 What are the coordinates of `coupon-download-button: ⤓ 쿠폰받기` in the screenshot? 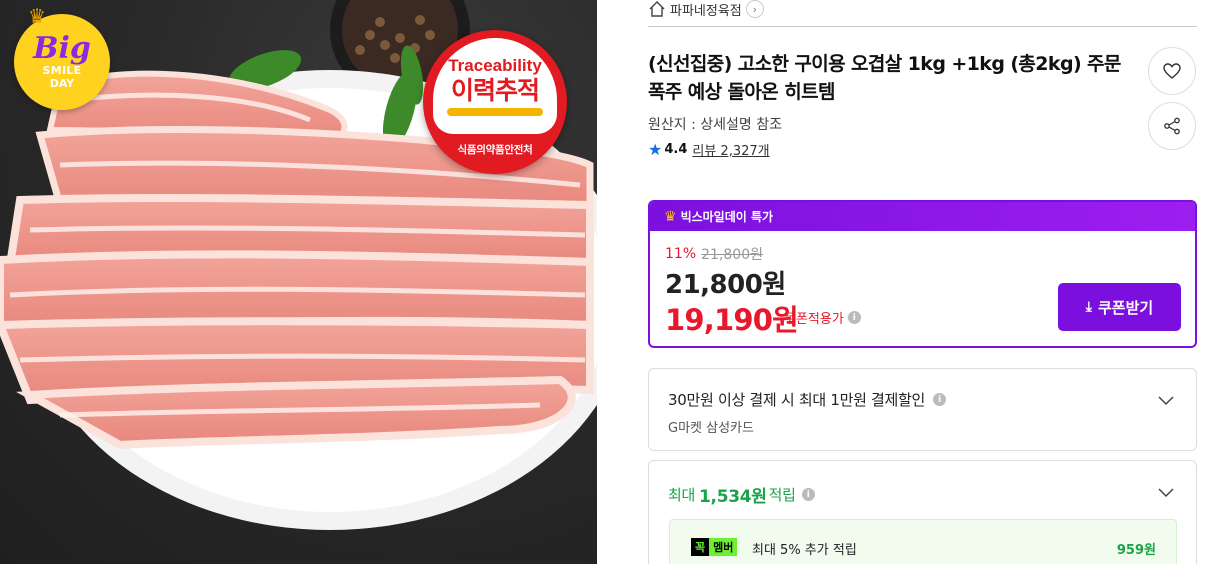 It's located at (1119, 307).